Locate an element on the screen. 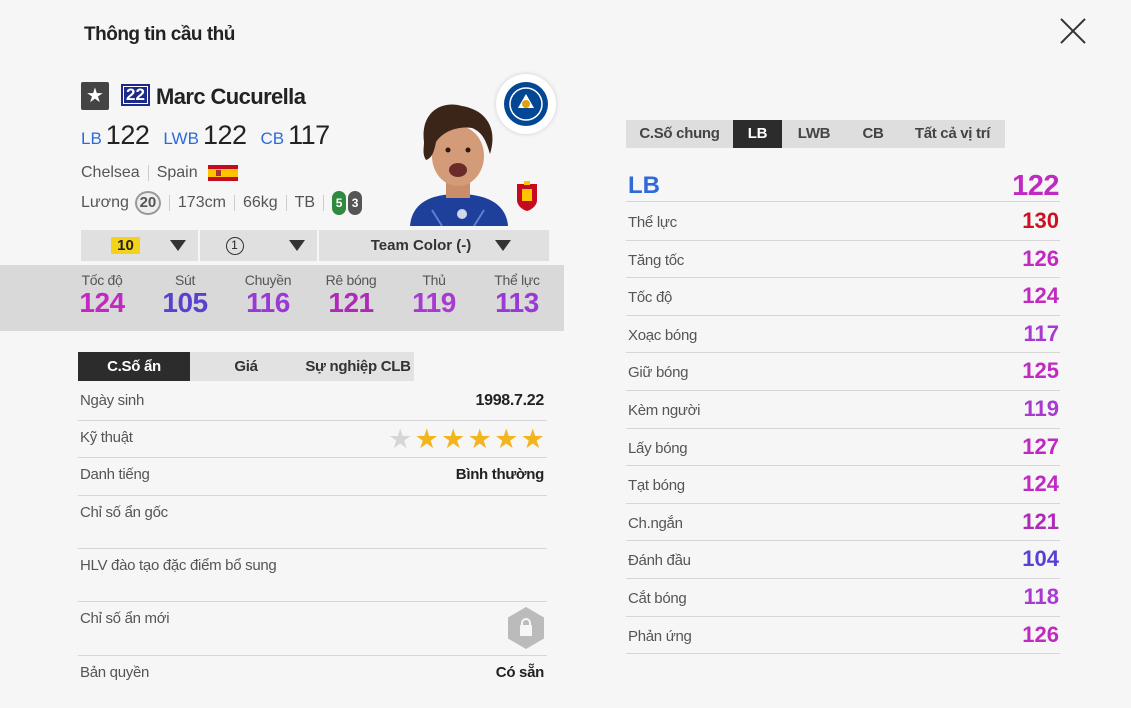 The height and width of the screenshot is (708, 1131). stat-value: 121 is located at coordinates (351, 302).